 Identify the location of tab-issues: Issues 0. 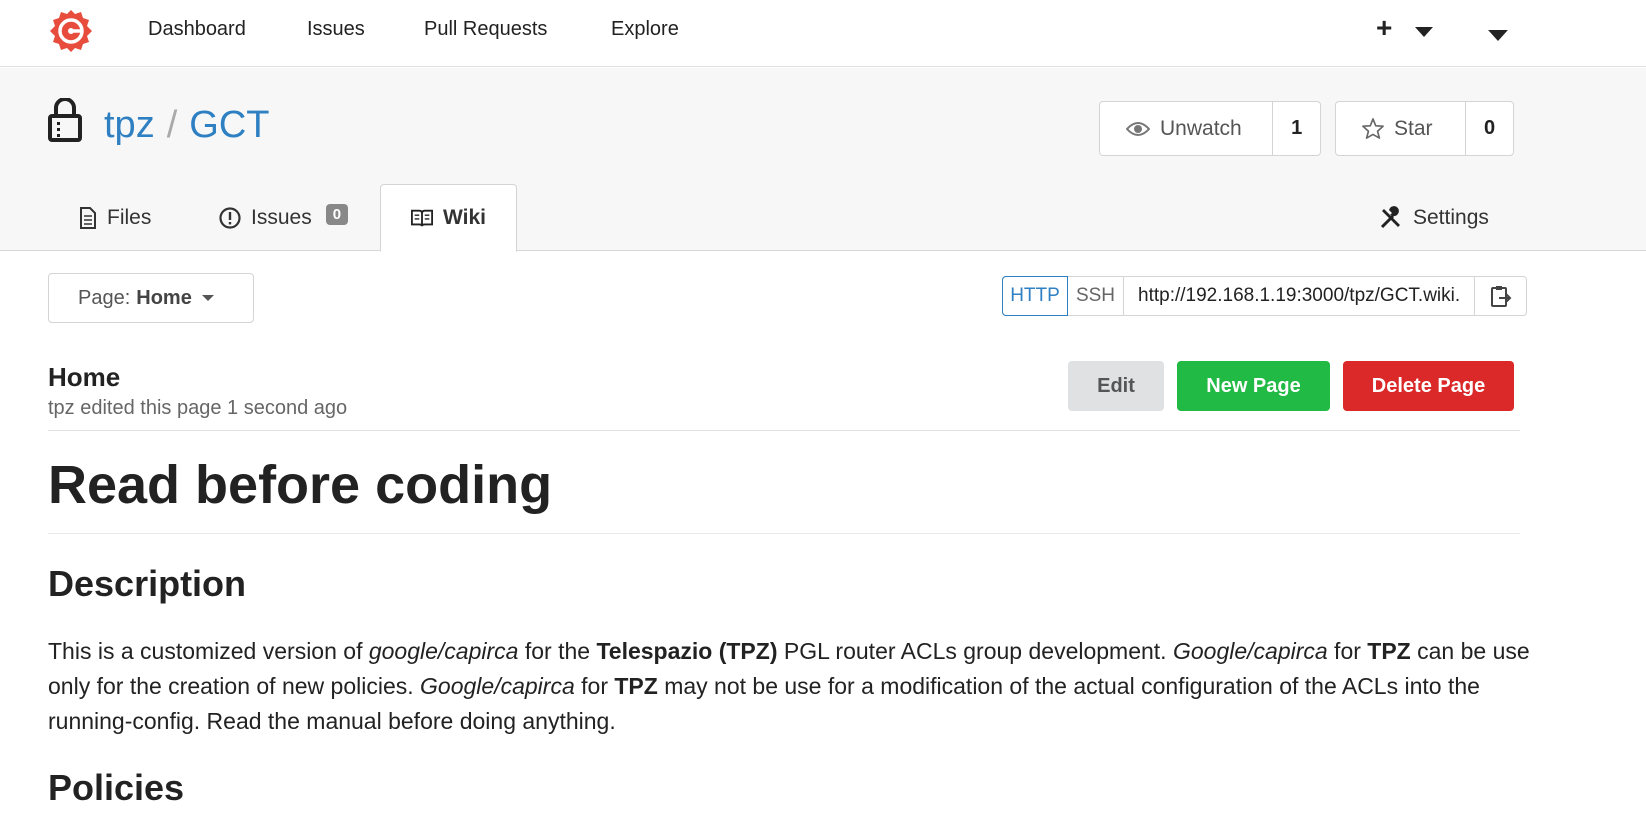
(284, 217).